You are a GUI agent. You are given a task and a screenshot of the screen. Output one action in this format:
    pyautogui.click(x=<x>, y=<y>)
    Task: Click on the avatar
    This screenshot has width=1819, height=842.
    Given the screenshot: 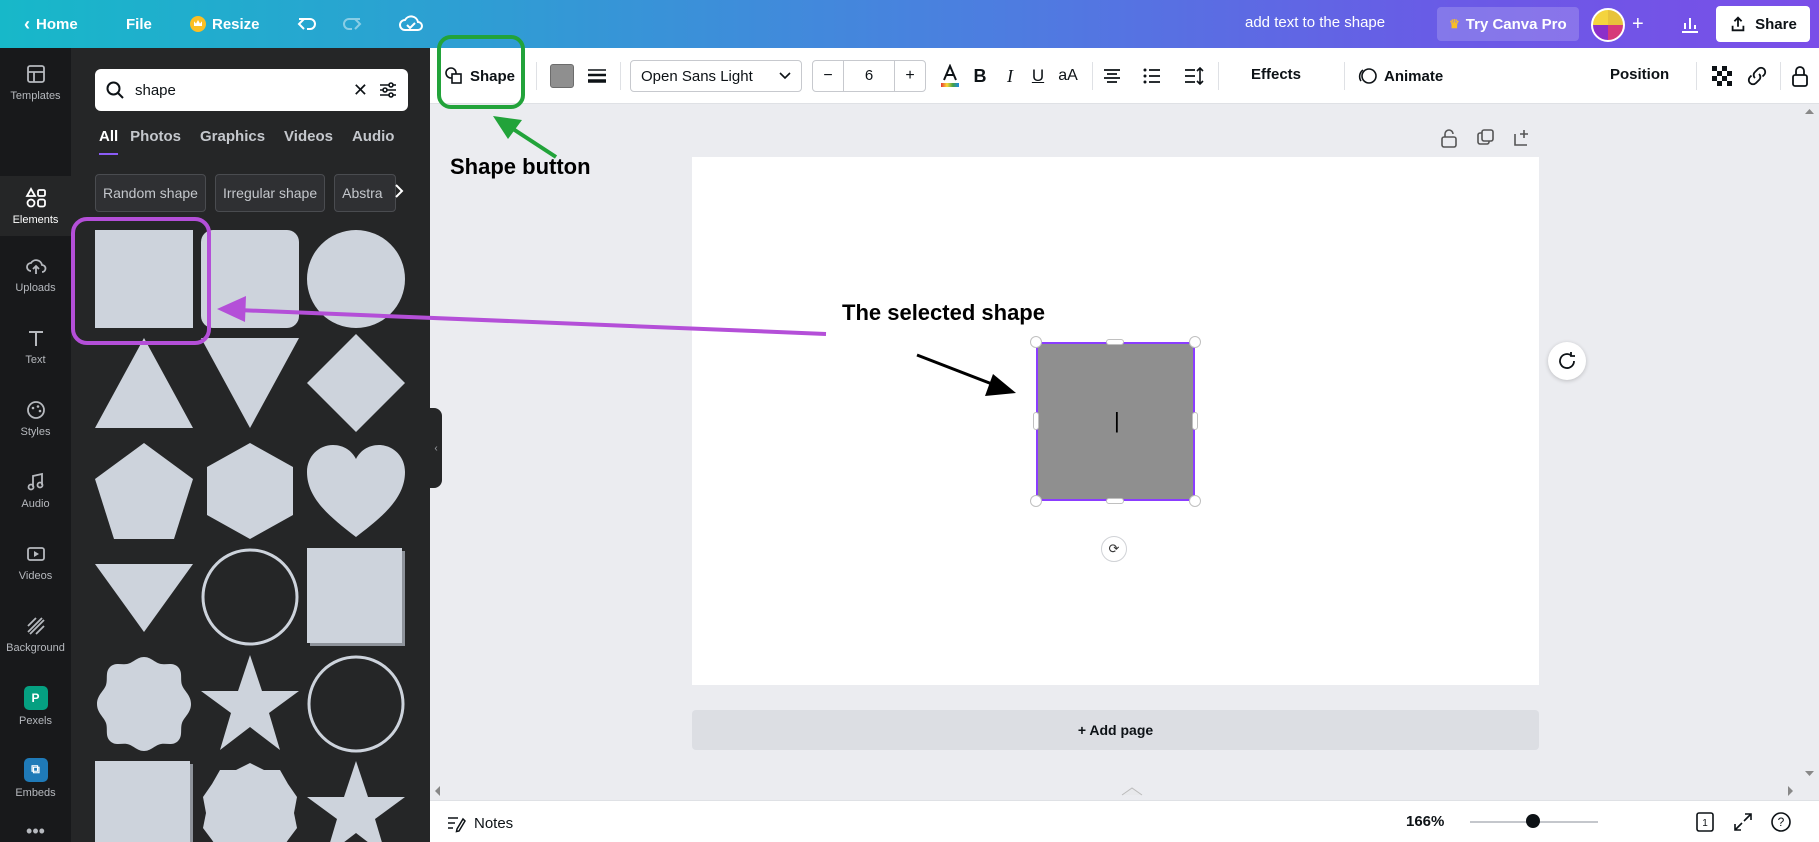 What is the action you would take?
    pyautogui.click(x=1608, y=25)
    